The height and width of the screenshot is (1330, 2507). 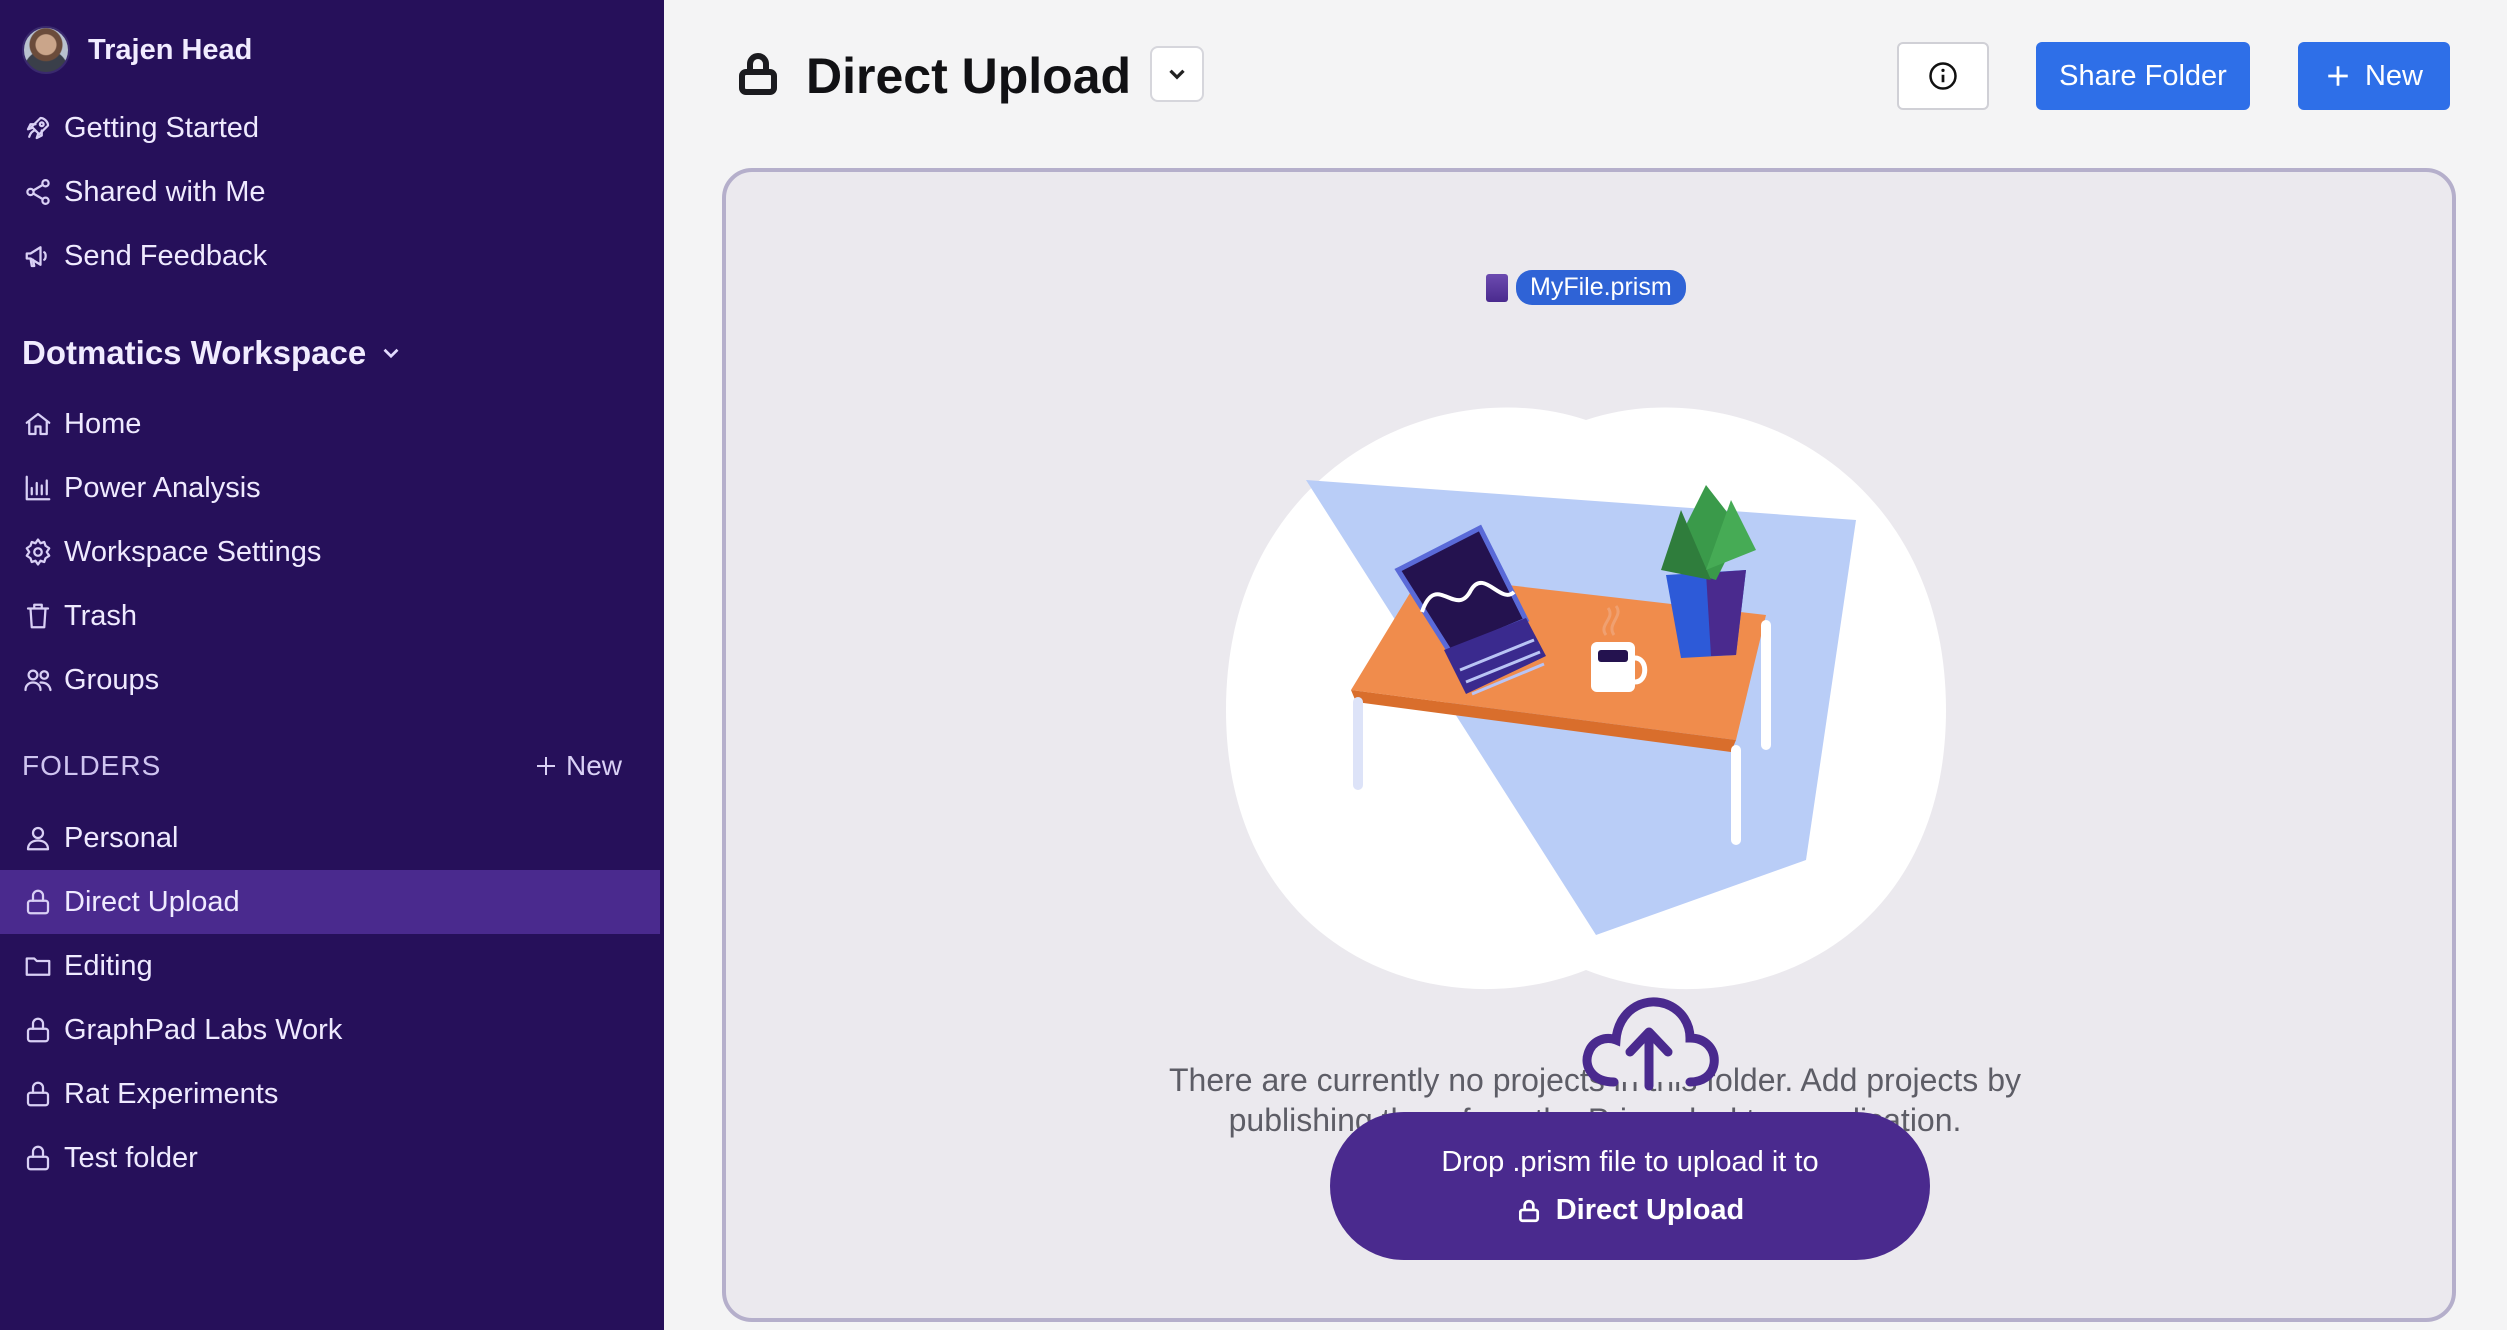 What do you see at coordinates (2393, 75) in the screenshot?
I see `new-button-label: New` at bounding box center [2393, 75].